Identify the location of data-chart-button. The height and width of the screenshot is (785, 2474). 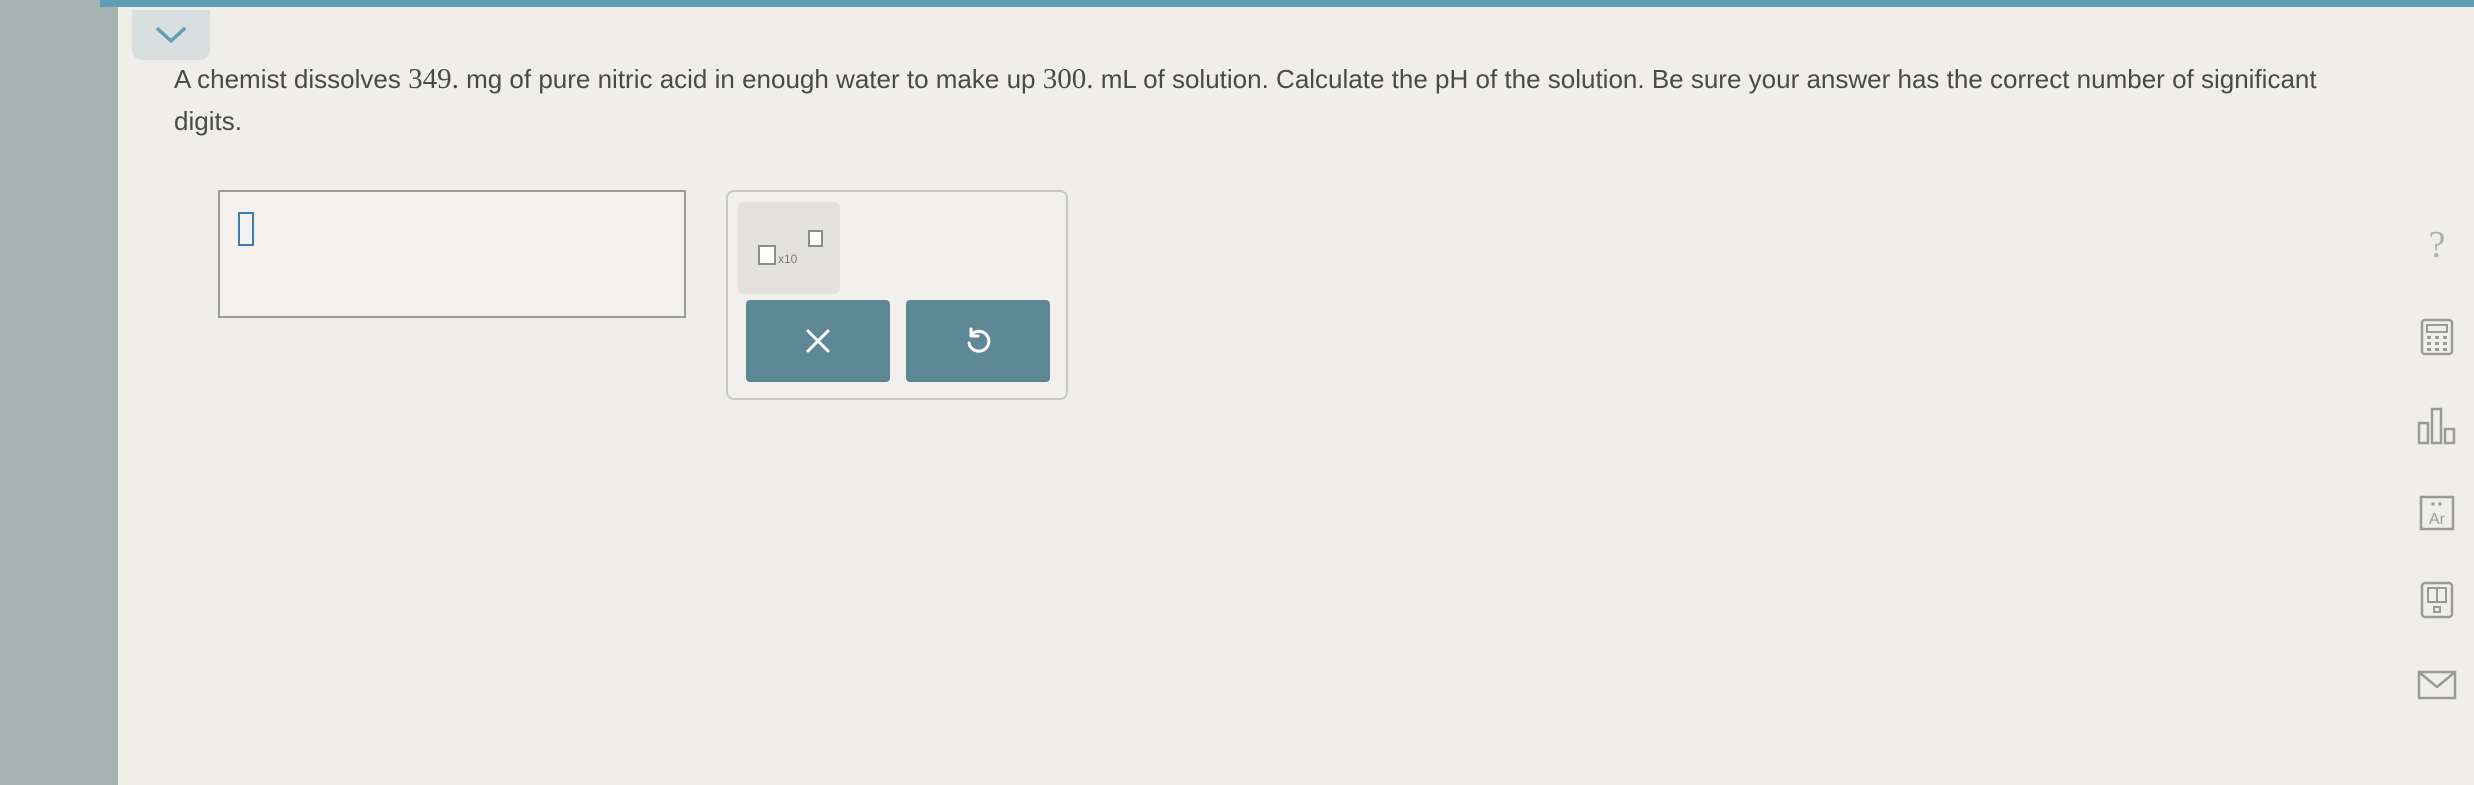
(2437, 425).